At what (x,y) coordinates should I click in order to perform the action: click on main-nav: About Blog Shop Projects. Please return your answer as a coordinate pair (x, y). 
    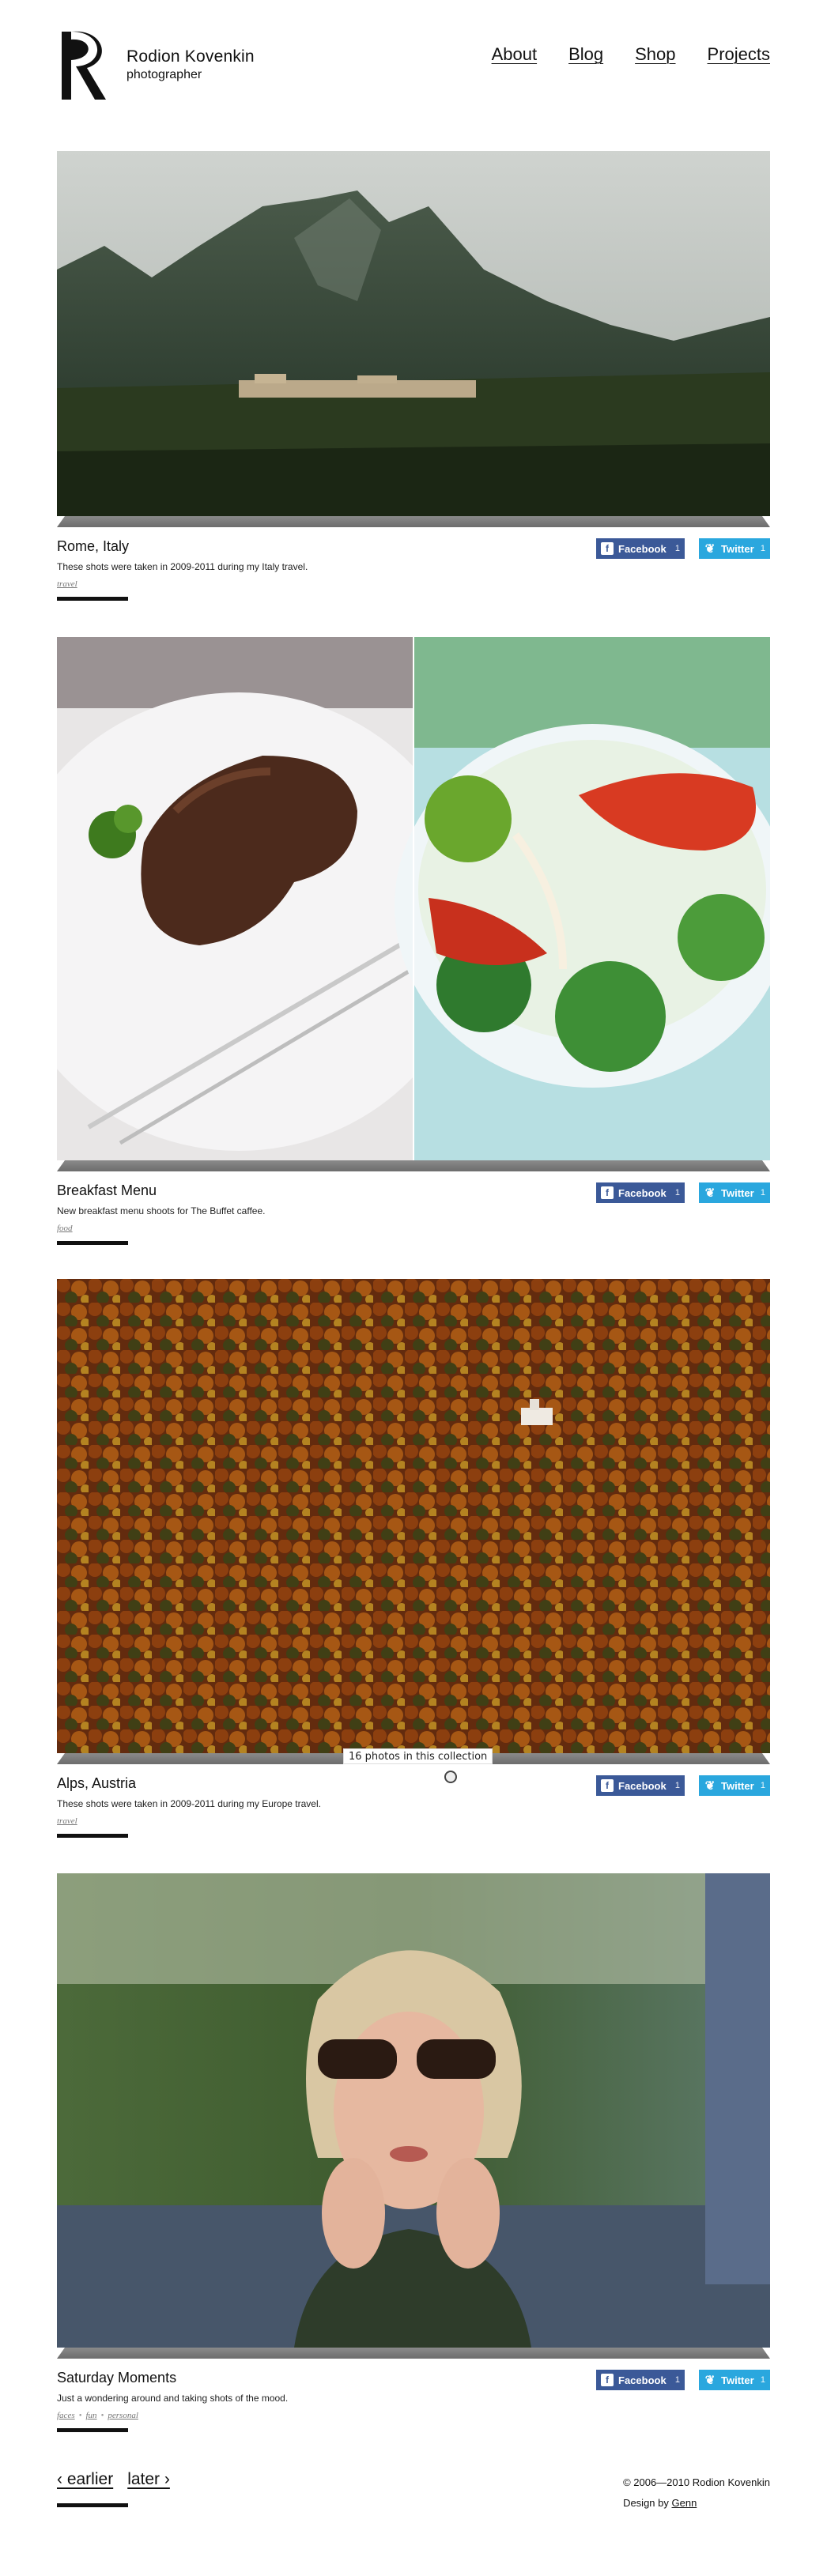
    Looking at the image, I should click on (631, 55).